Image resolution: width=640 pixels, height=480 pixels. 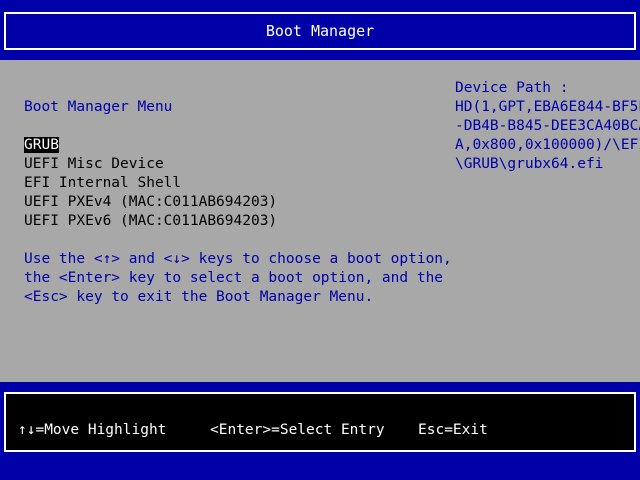 I want to click on move-highlight-hint: ↑↓=Move Highlight, so click(x=92, y=430).